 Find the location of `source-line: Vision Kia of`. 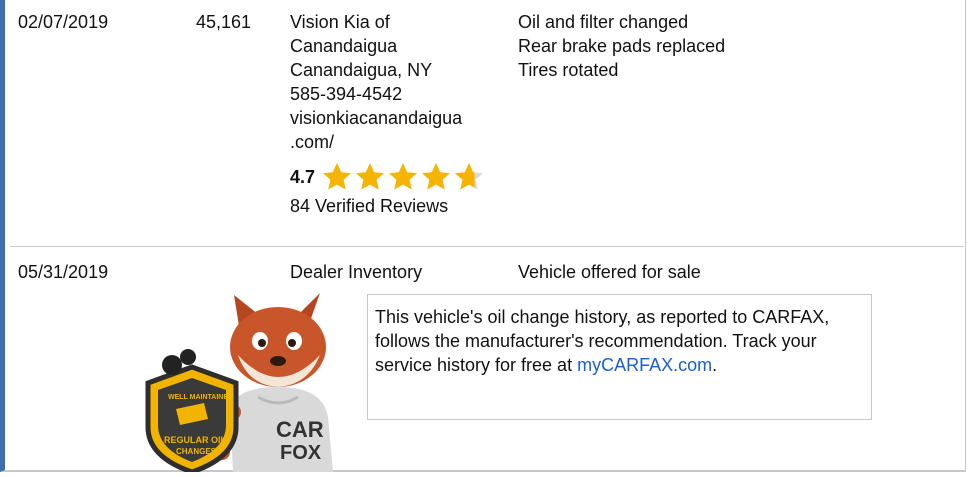

source-line: Vision Kia of is located at coordinates (340, 22).